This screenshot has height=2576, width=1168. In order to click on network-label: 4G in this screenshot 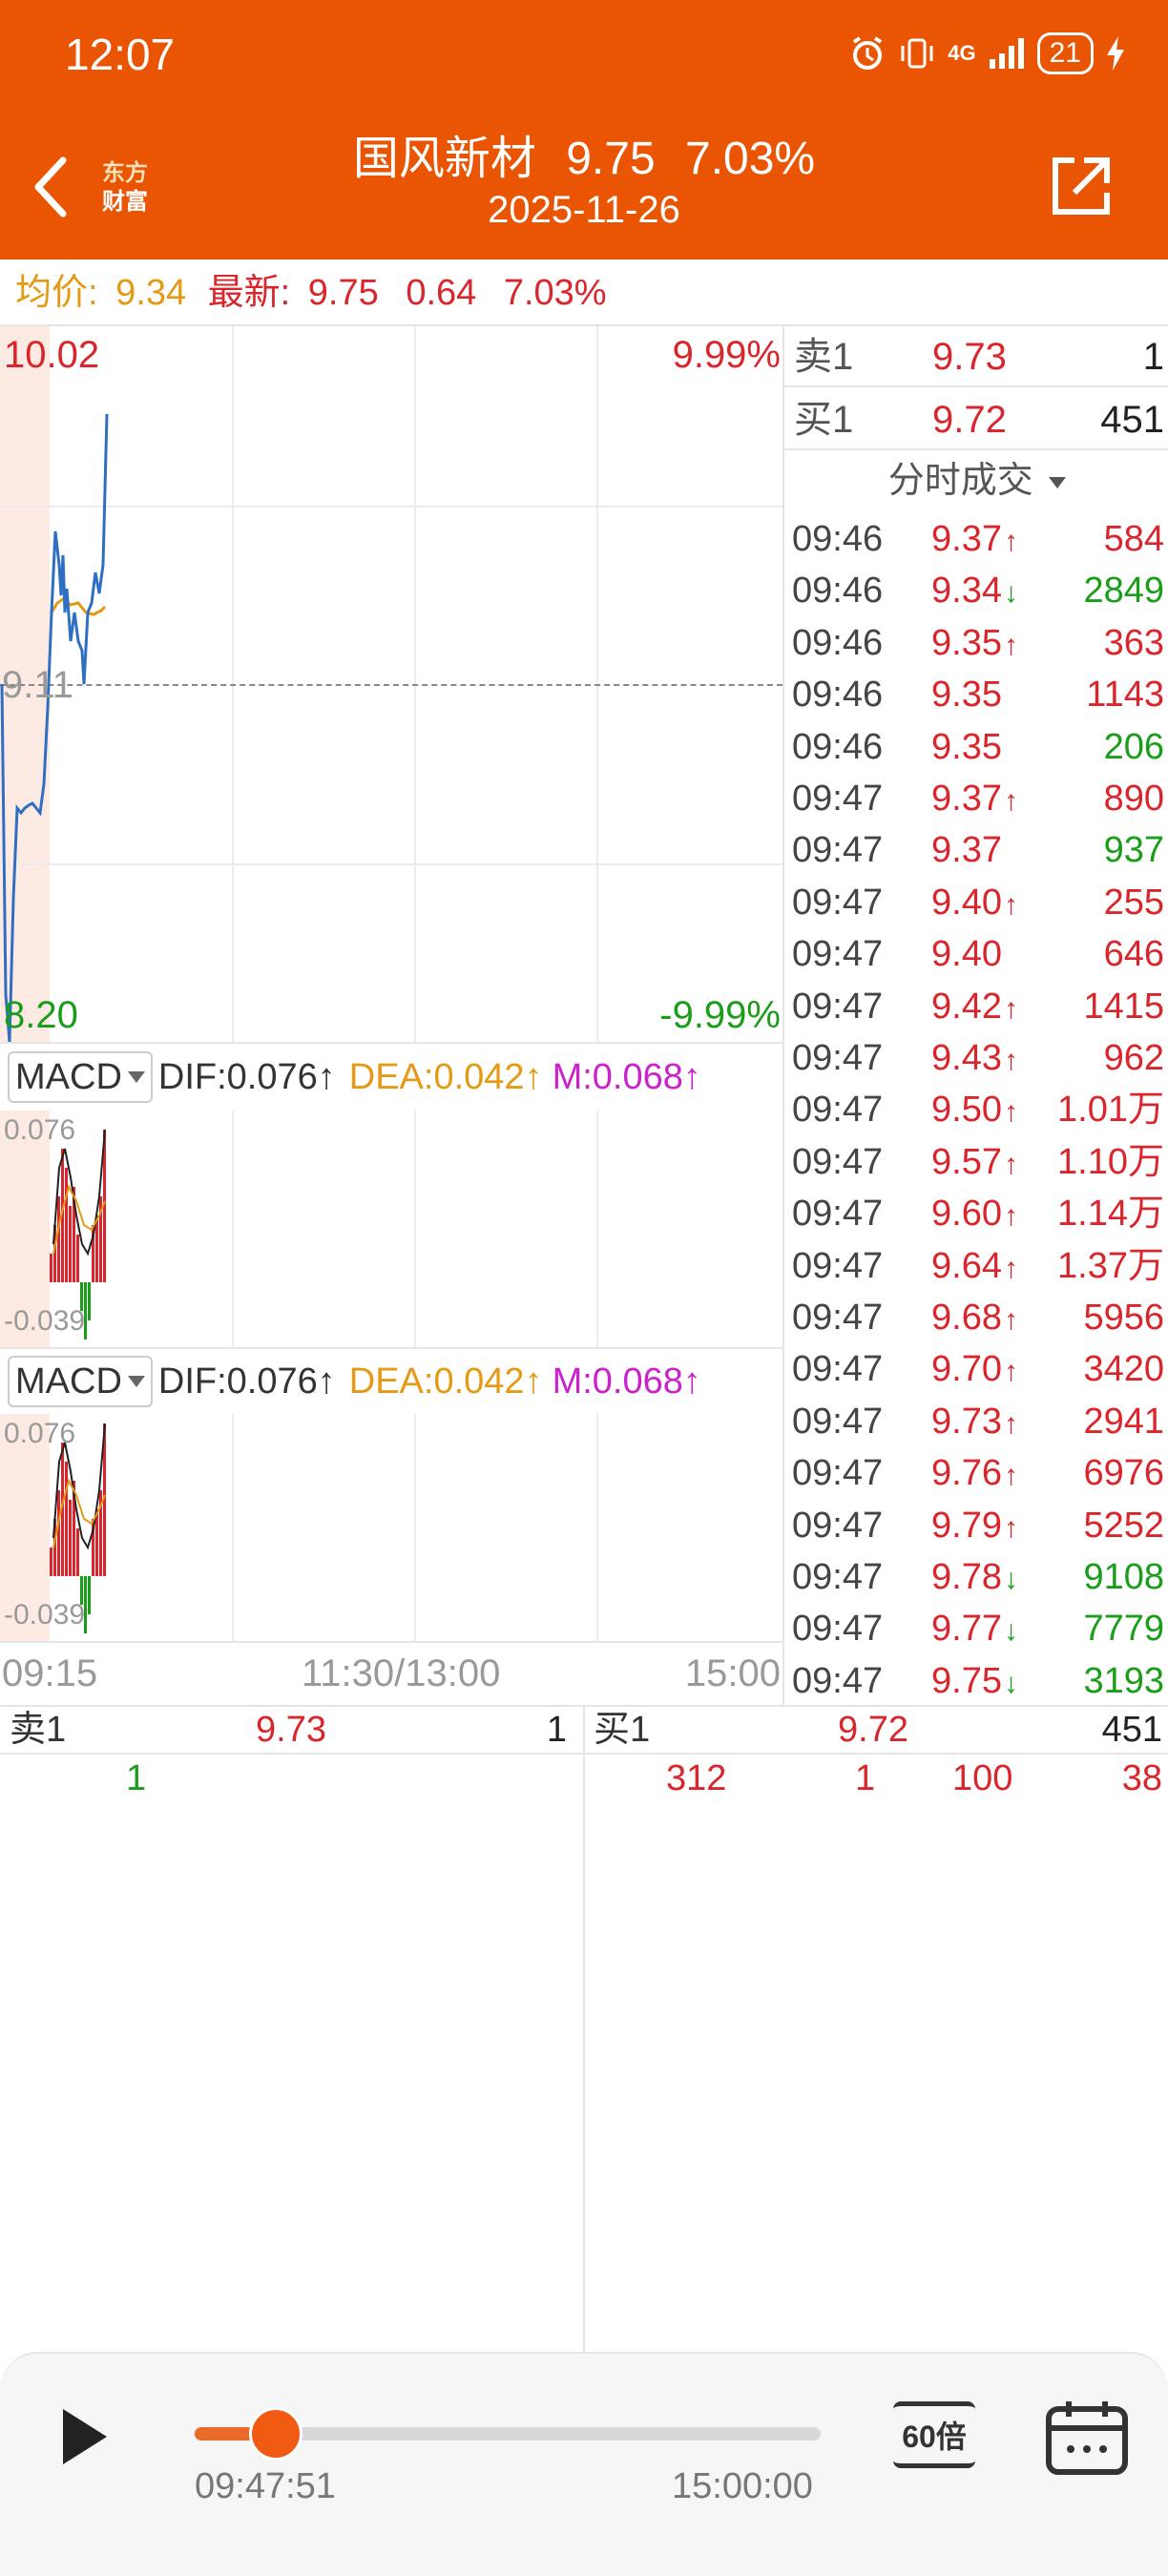, I will do `click(962, 53)`.